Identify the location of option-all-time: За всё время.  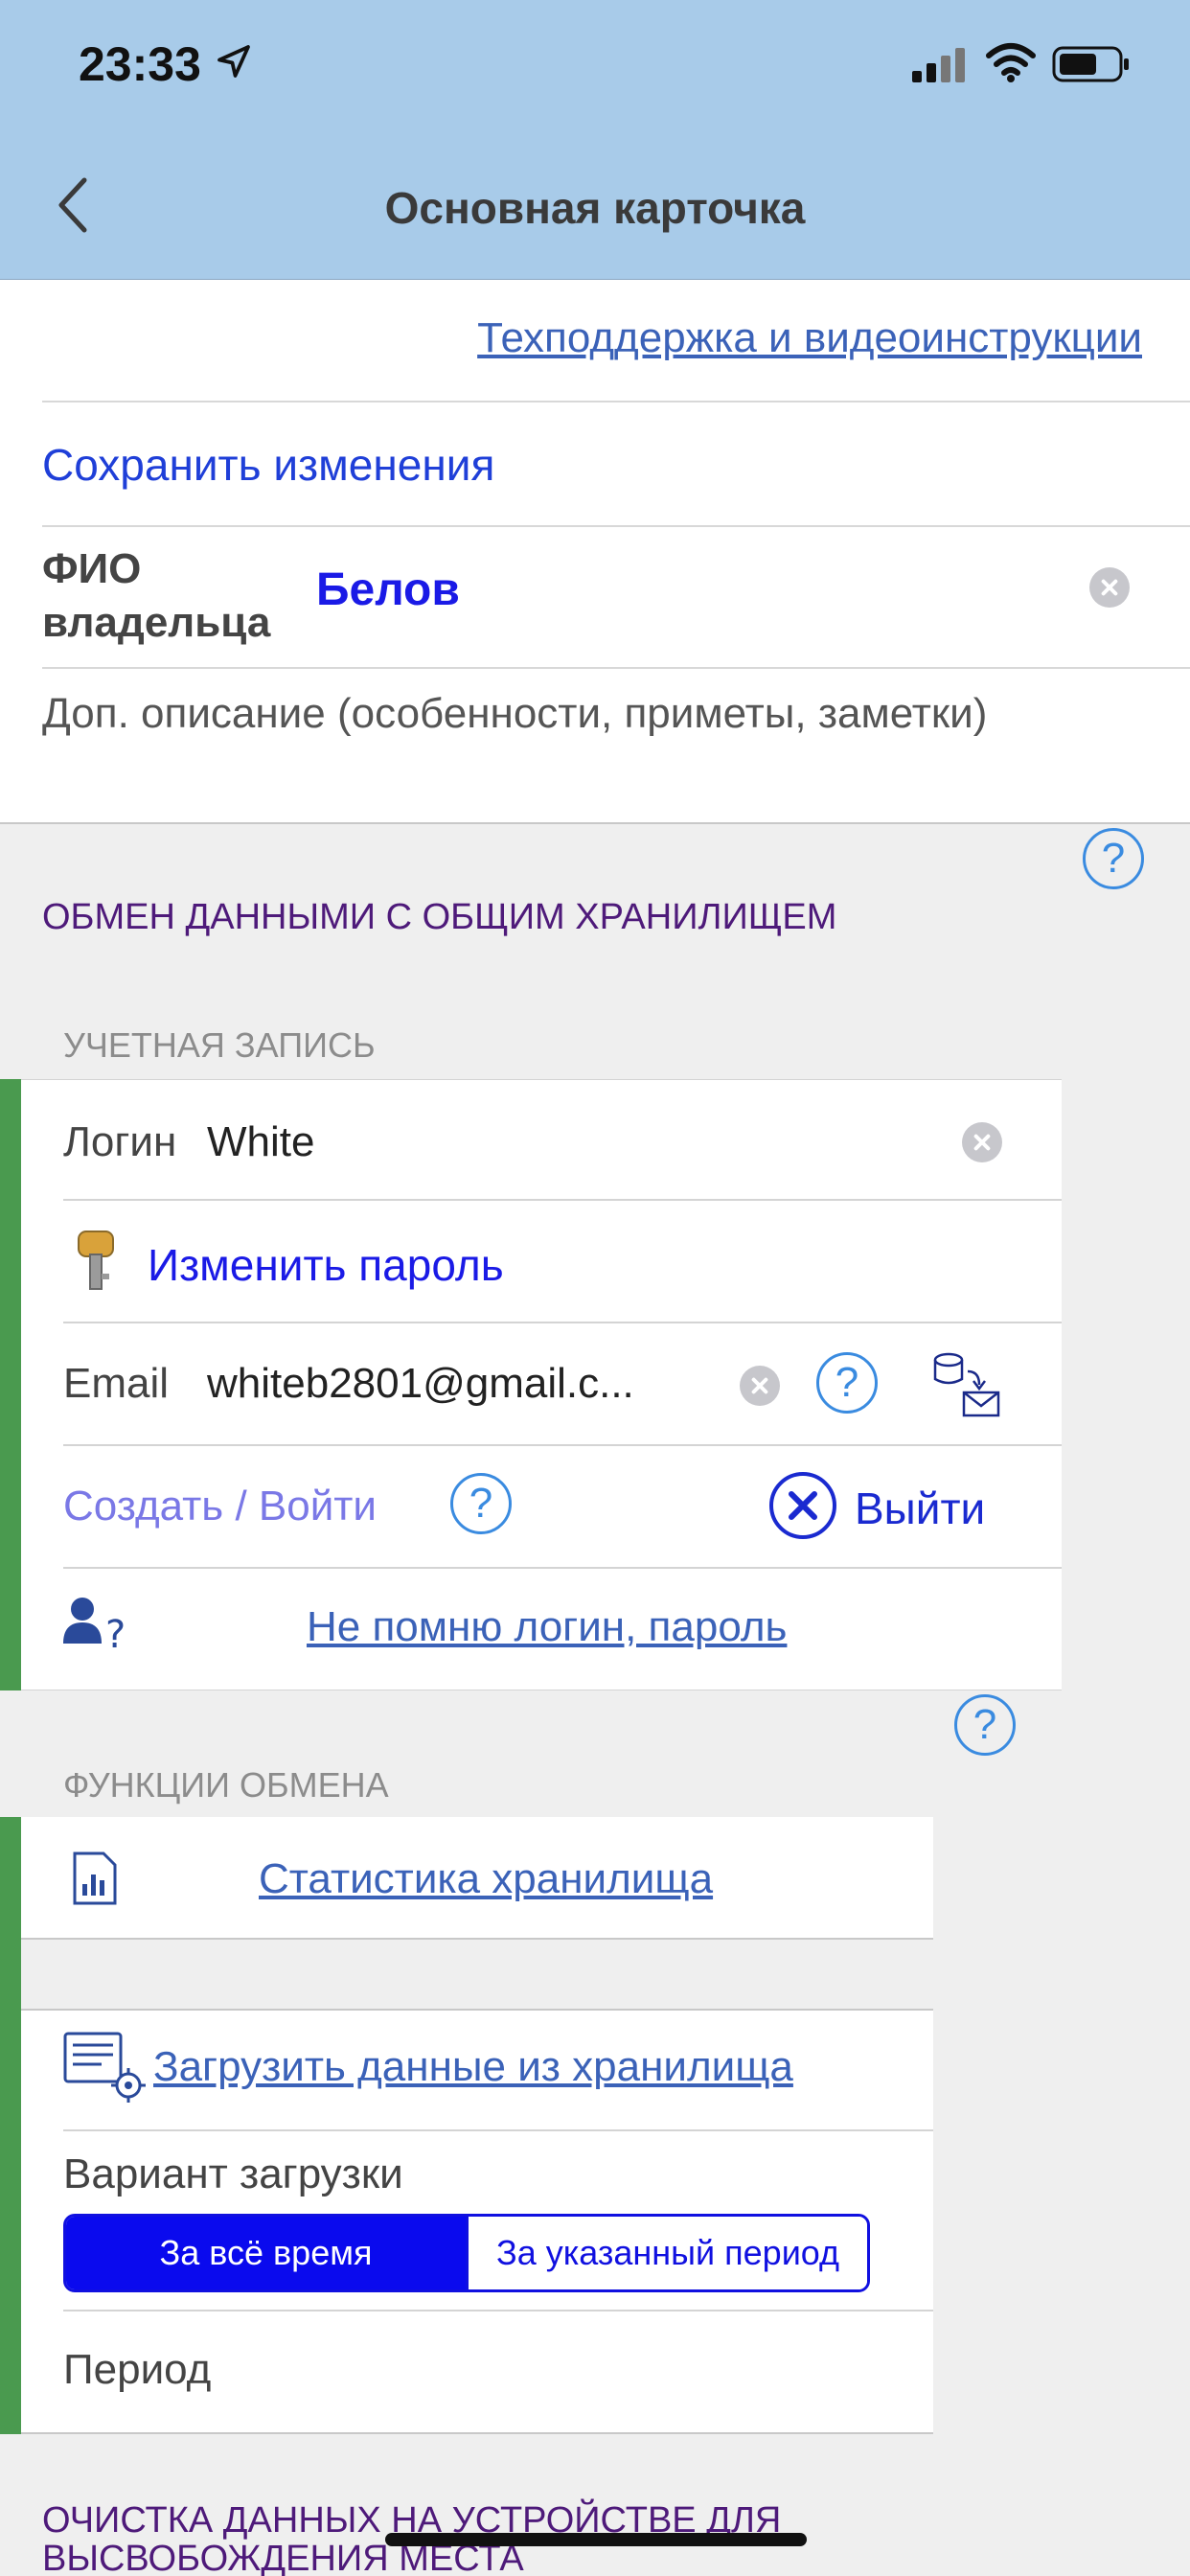
(267, 2253).